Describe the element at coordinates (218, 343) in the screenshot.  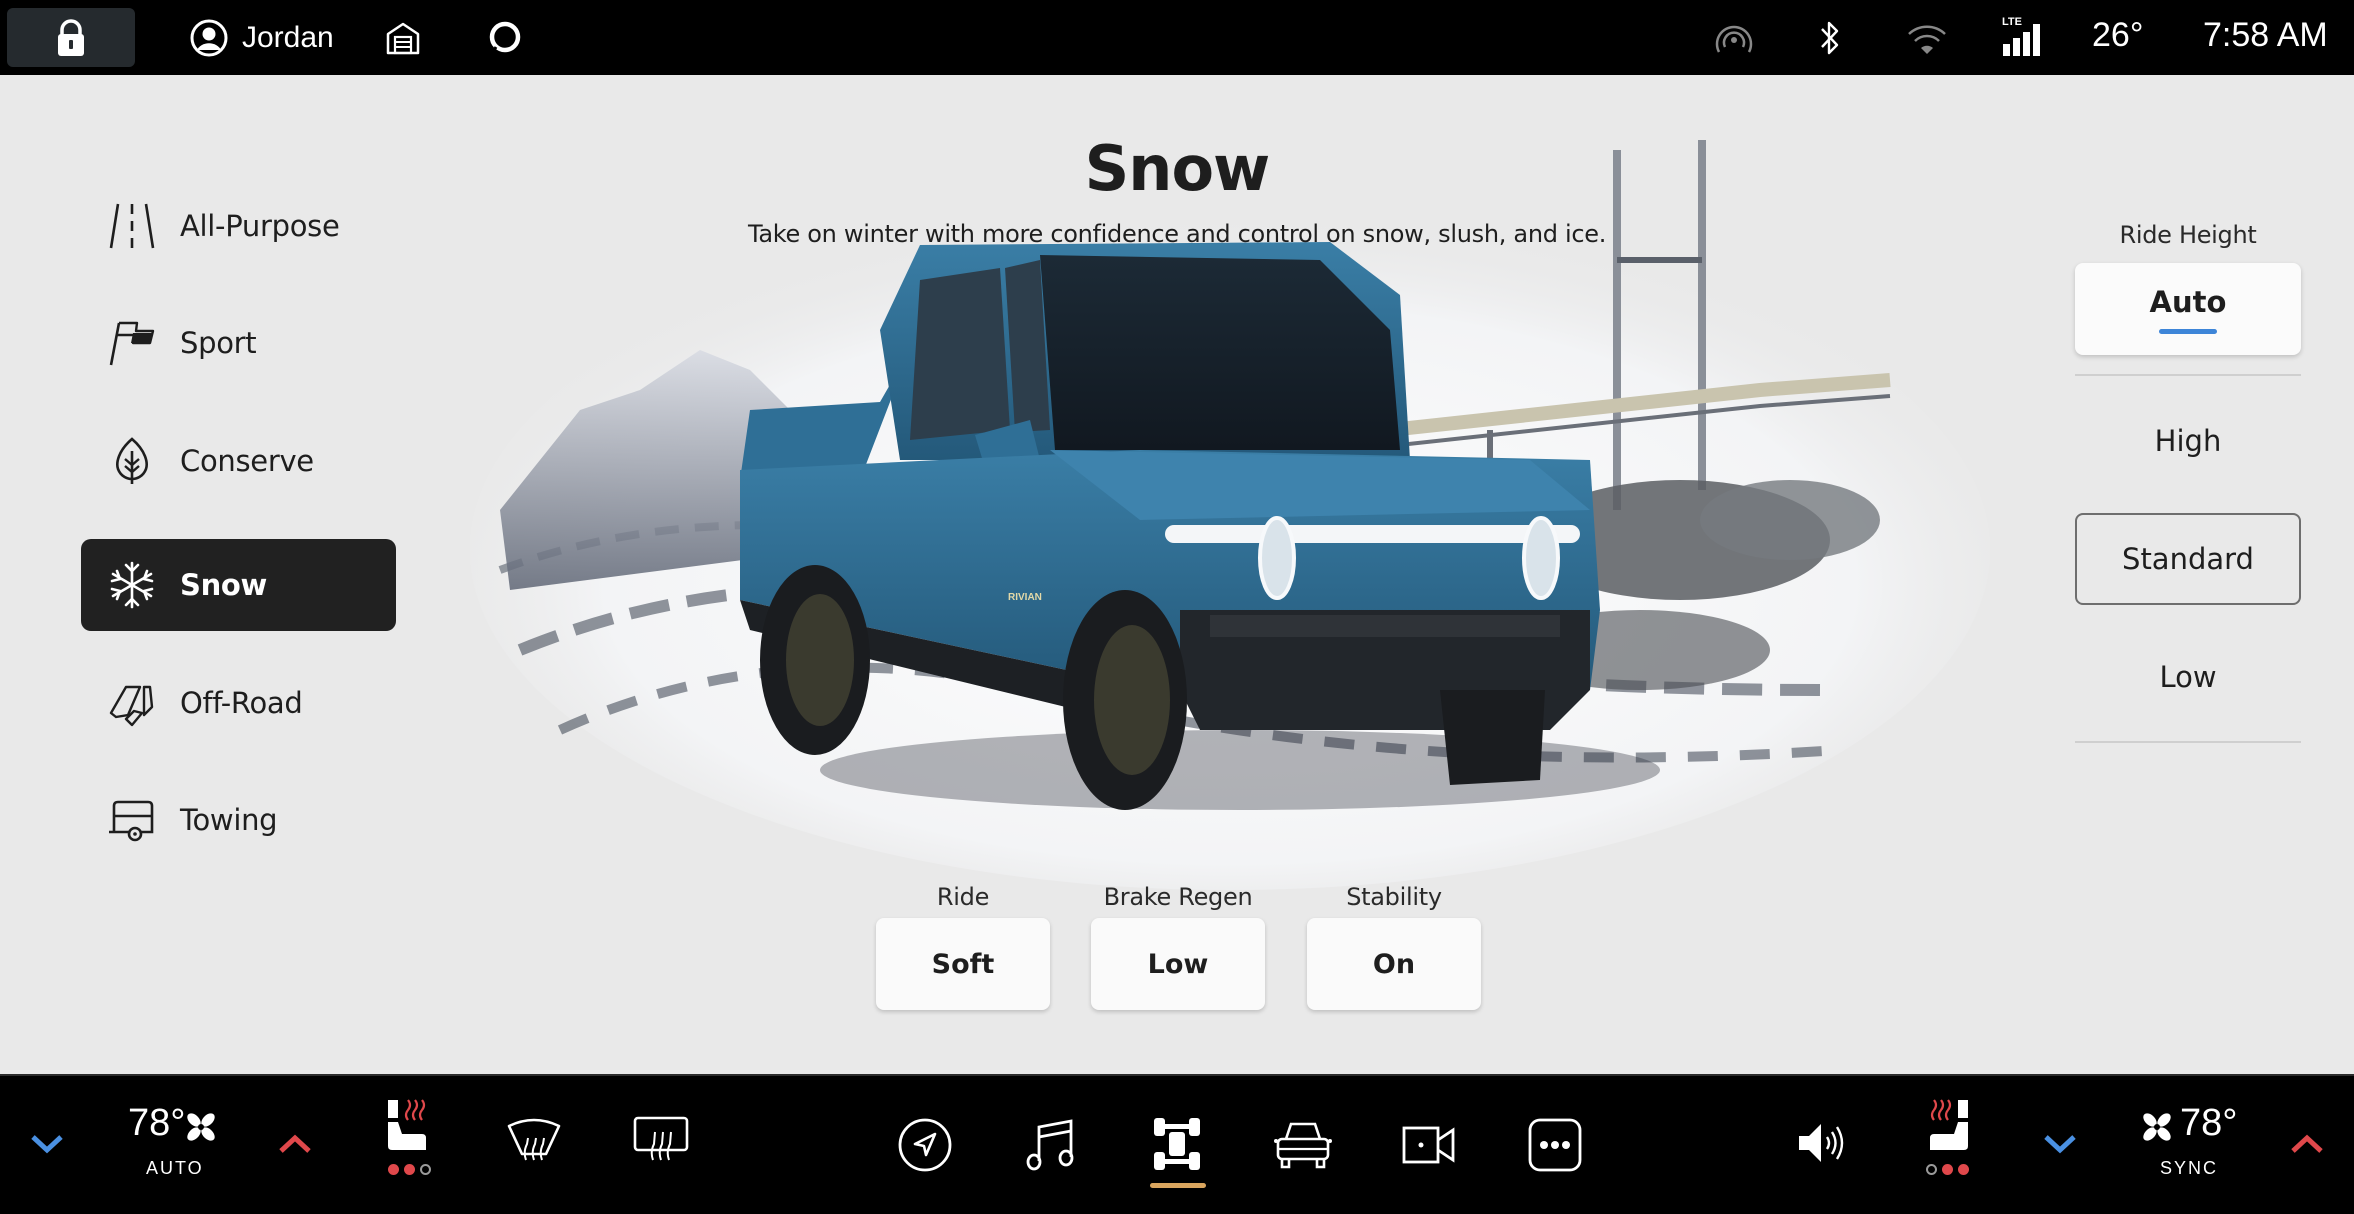
I see `mode-label: Sport` at that location.